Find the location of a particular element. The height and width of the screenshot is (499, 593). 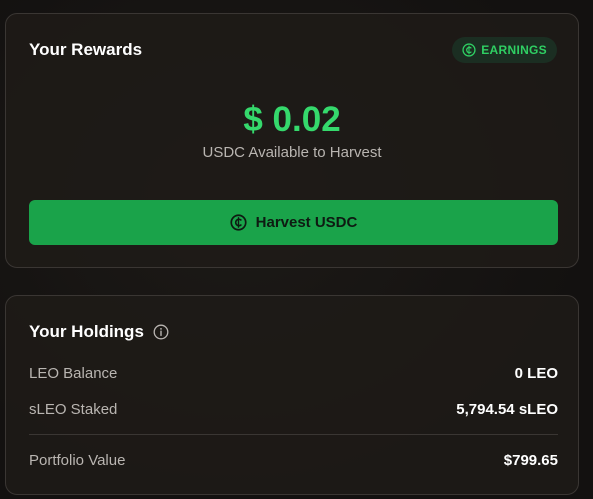

rewards-amount: $ 0.02 is located at coordinates (292, 119).